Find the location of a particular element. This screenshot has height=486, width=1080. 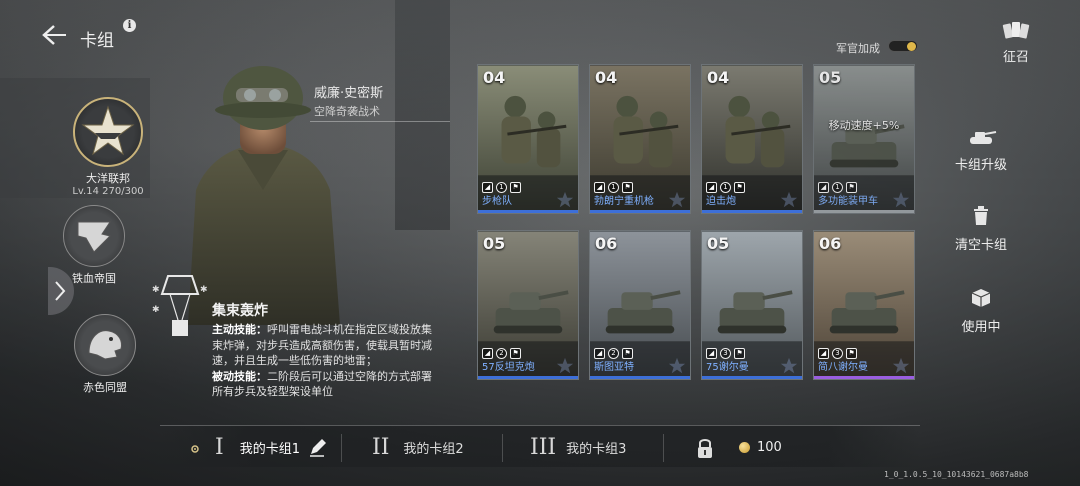

faction-name: 大洋联邦 is located at coordinates (108, 178).